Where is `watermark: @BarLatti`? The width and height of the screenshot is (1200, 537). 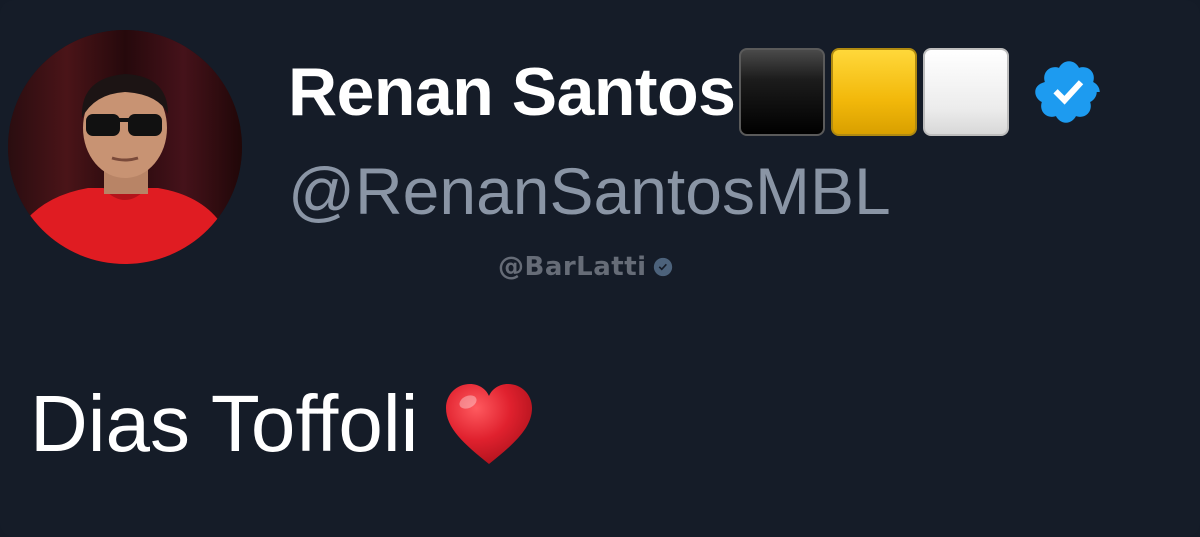
watermark: @BarLatti is located at coordinates (585, 267).